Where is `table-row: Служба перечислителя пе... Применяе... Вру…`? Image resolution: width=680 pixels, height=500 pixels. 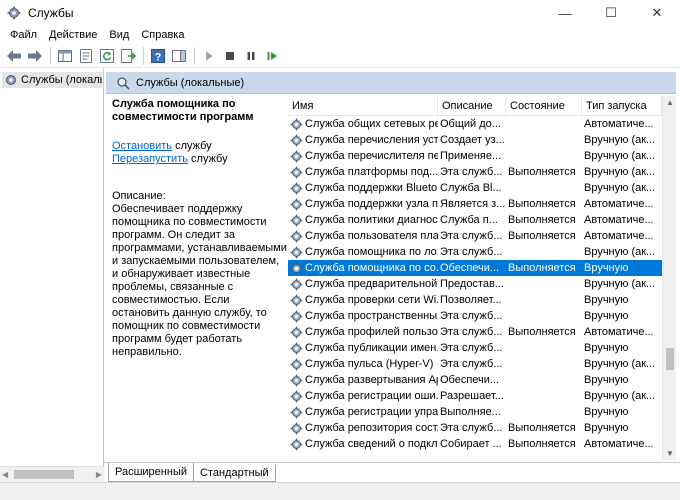 table-row: Служба перечислителя пе... Применяе... Вру… is located at coordinates (475, 156).